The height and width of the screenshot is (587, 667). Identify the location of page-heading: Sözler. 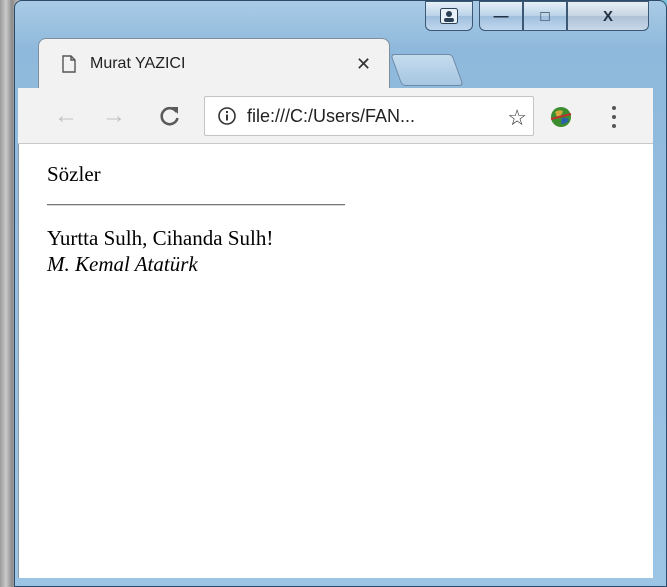
(74, 174).